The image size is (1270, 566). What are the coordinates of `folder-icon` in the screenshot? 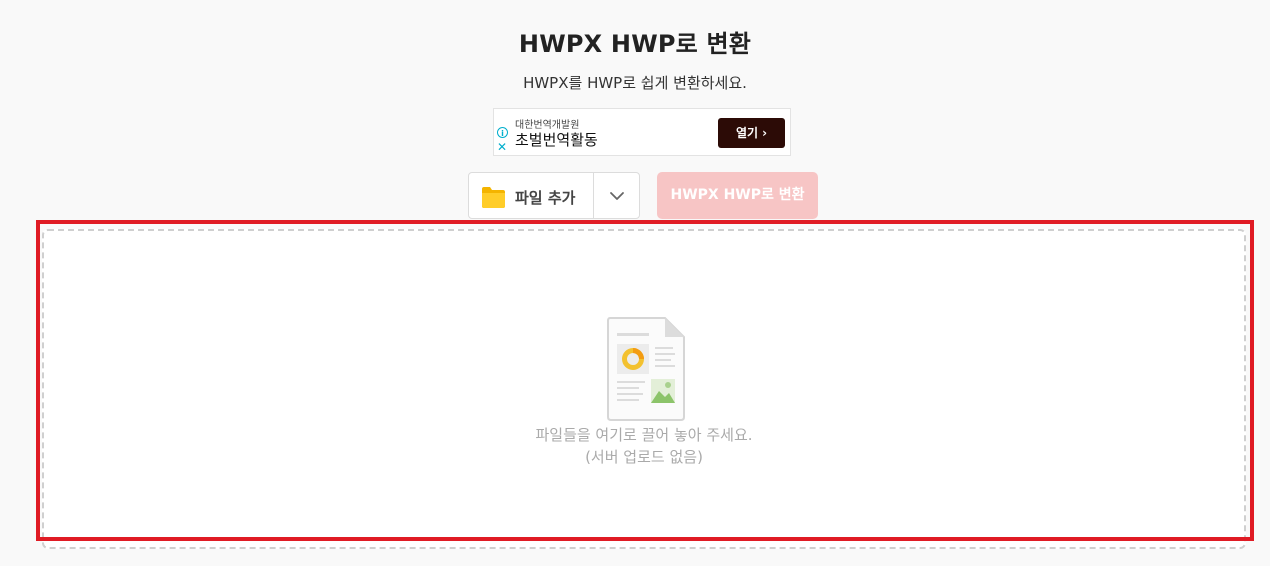 It's located at (493, 197).